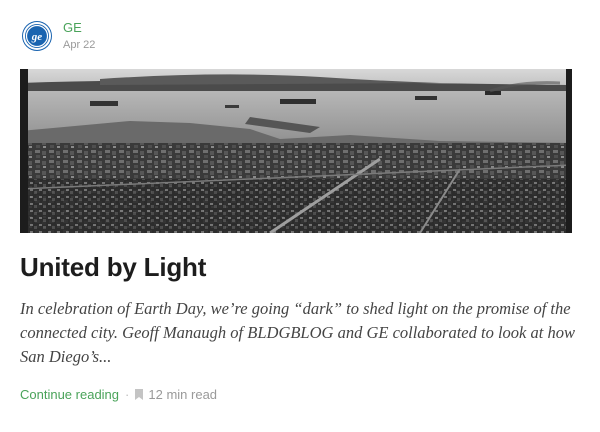 The height and width of the screenshot is (432, 600). I want to click on post-title: United by Light, so click(113, 267).